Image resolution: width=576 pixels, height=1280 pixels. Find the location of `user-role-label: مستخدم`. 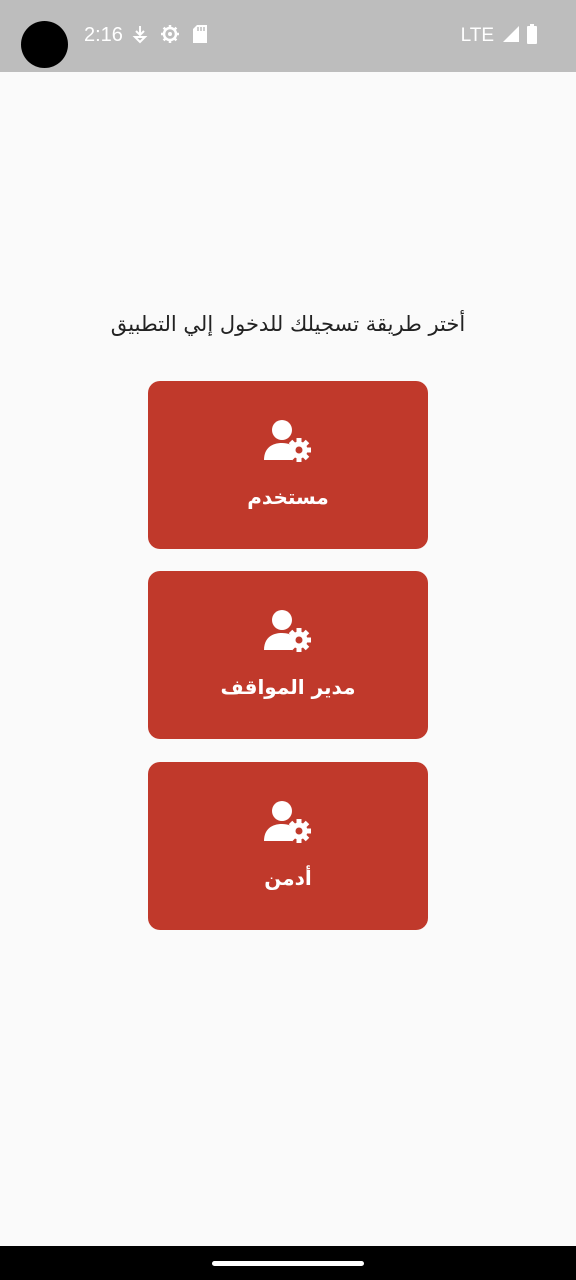

user-role-label: مستخدم is located at coordinates (288, 497).